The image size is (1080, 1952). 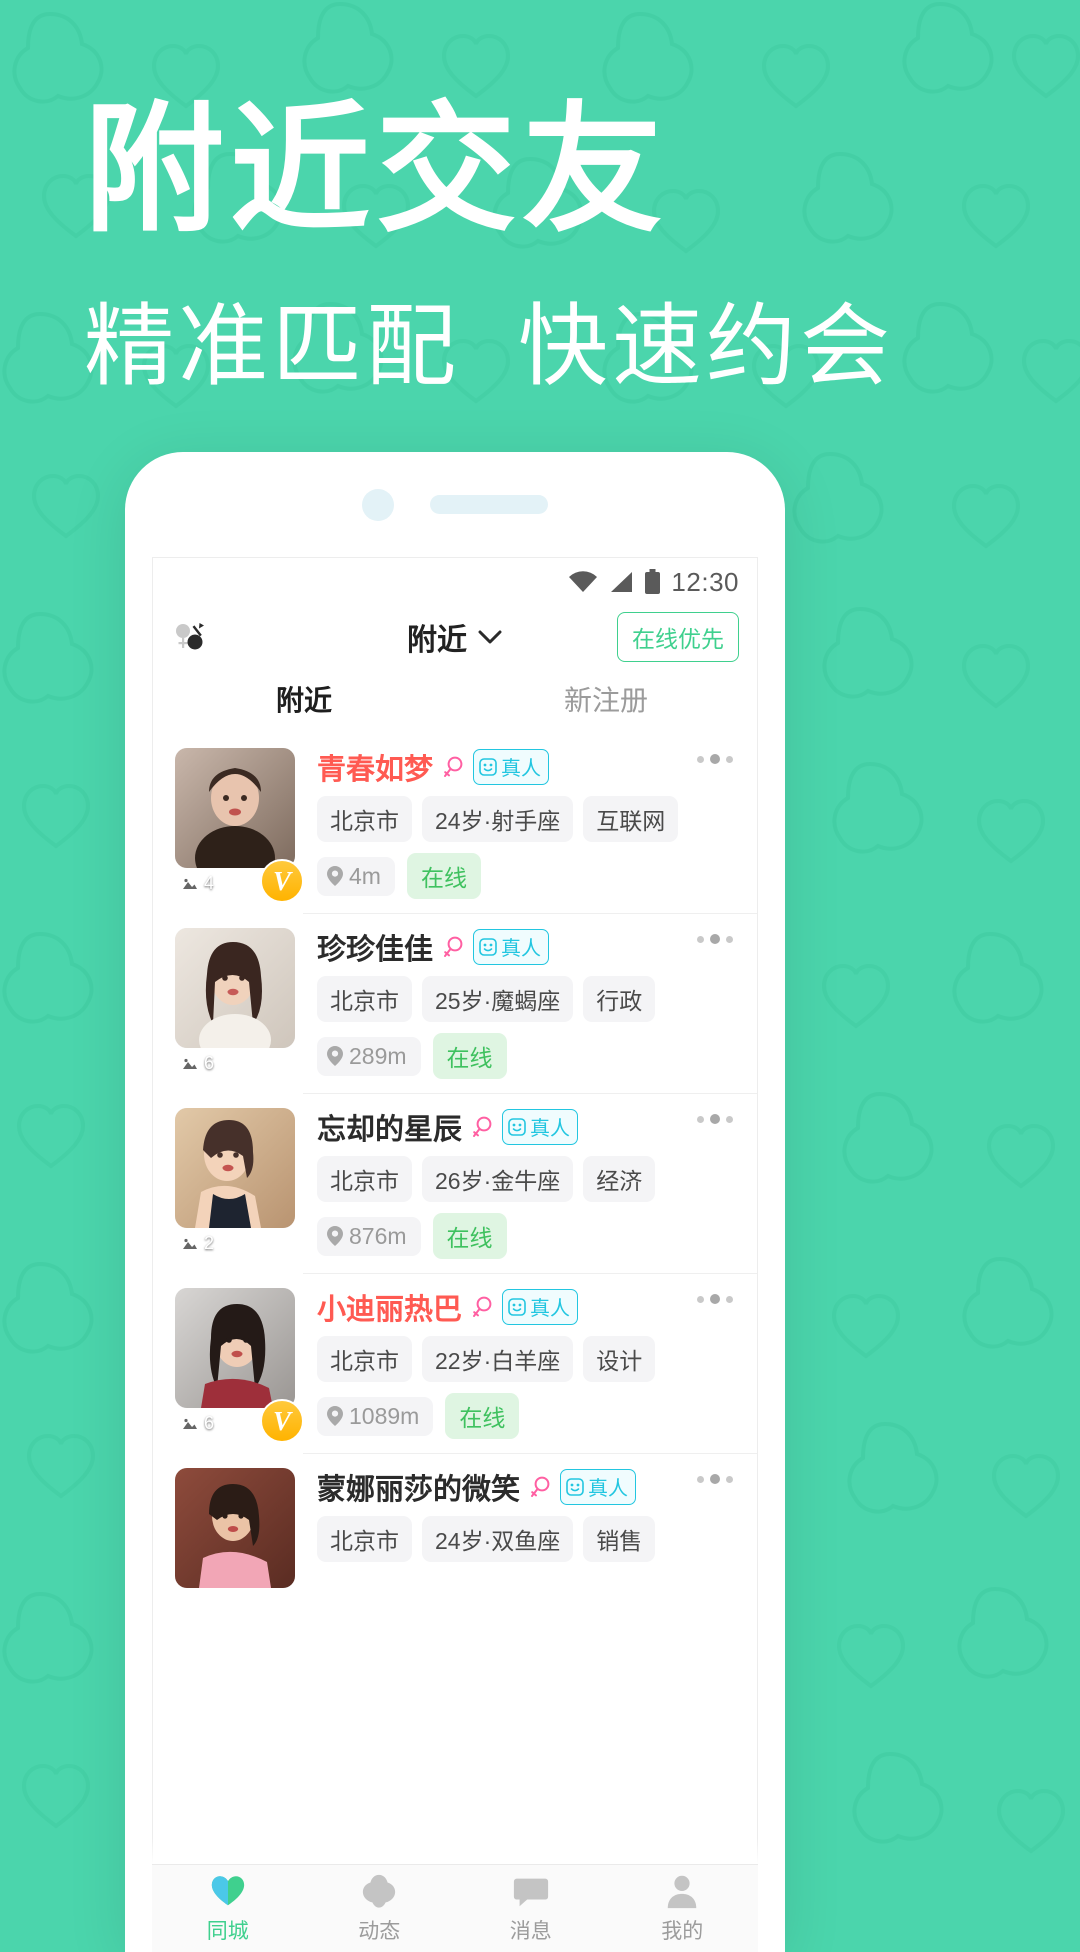 I want to click on chat-icon, so click(x=530, y=1892).